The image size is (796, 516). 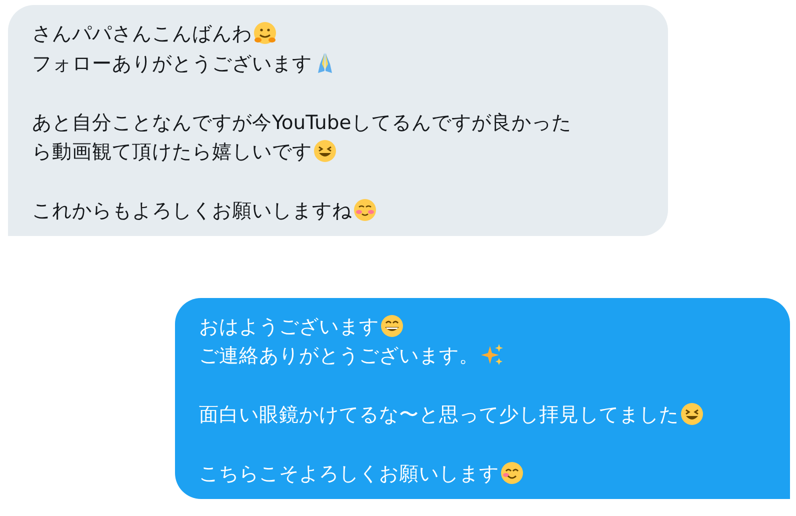 What do you see at coordinates (339, 355) in the screenshot?
I see `message-text: ご連絡ありがとうございます。` at bounding box center [339, 355].